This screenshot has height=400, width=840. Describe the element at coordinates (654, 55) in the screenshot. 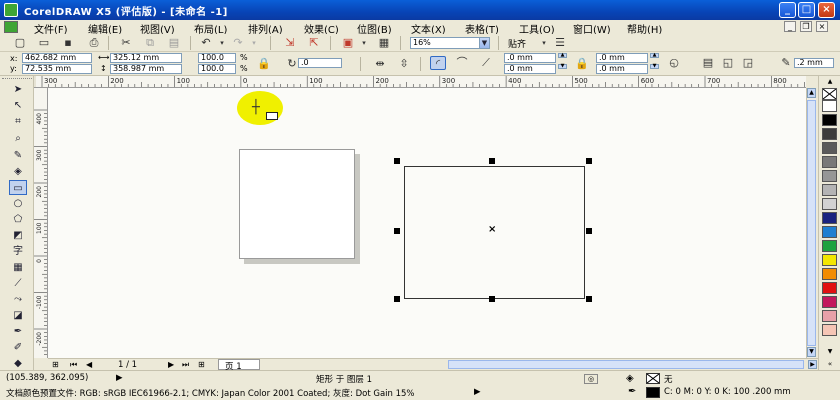

I see `spin-up-icon-2: ▲` at that location.